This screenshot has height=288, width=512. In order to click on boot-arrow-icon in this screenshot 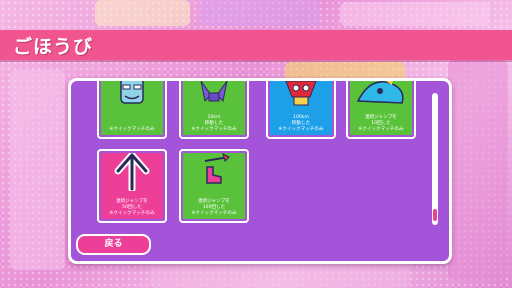, I will do `click(214, 172)`.